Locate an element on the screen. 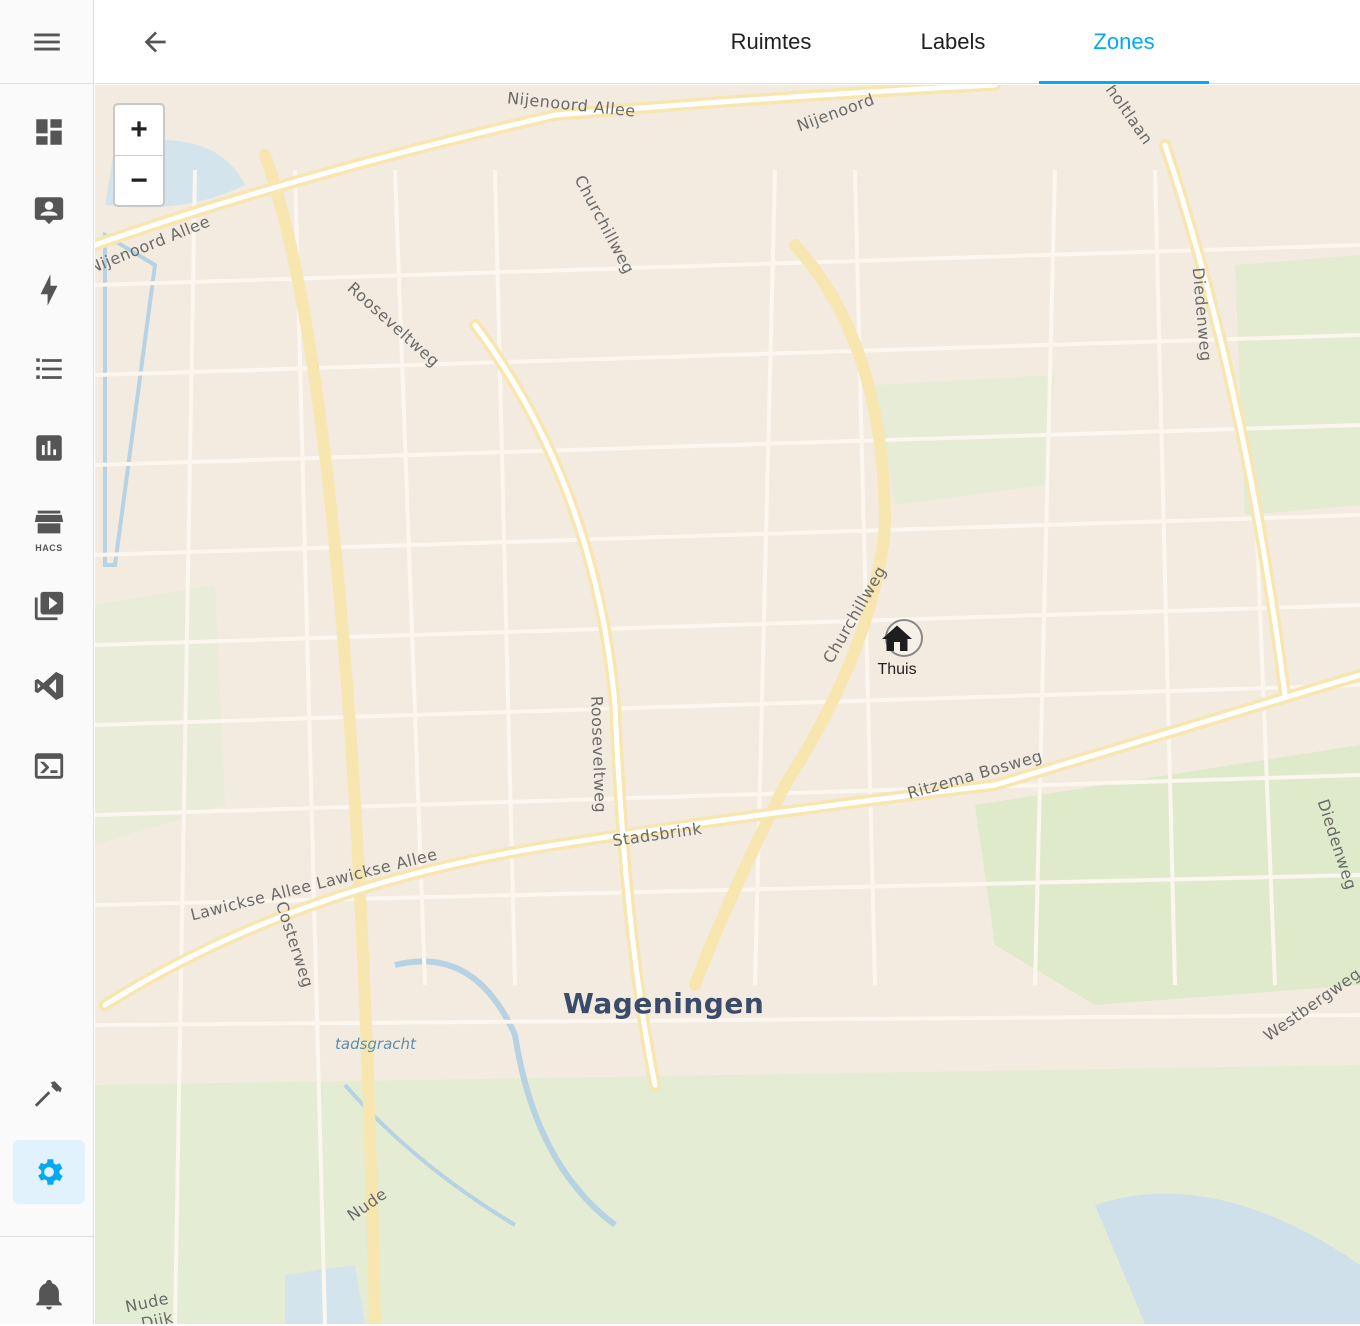 The width and height of the screenshot is (1360, 1326). sidebar-item-developer-tools is located at coordinates (49, 1094).